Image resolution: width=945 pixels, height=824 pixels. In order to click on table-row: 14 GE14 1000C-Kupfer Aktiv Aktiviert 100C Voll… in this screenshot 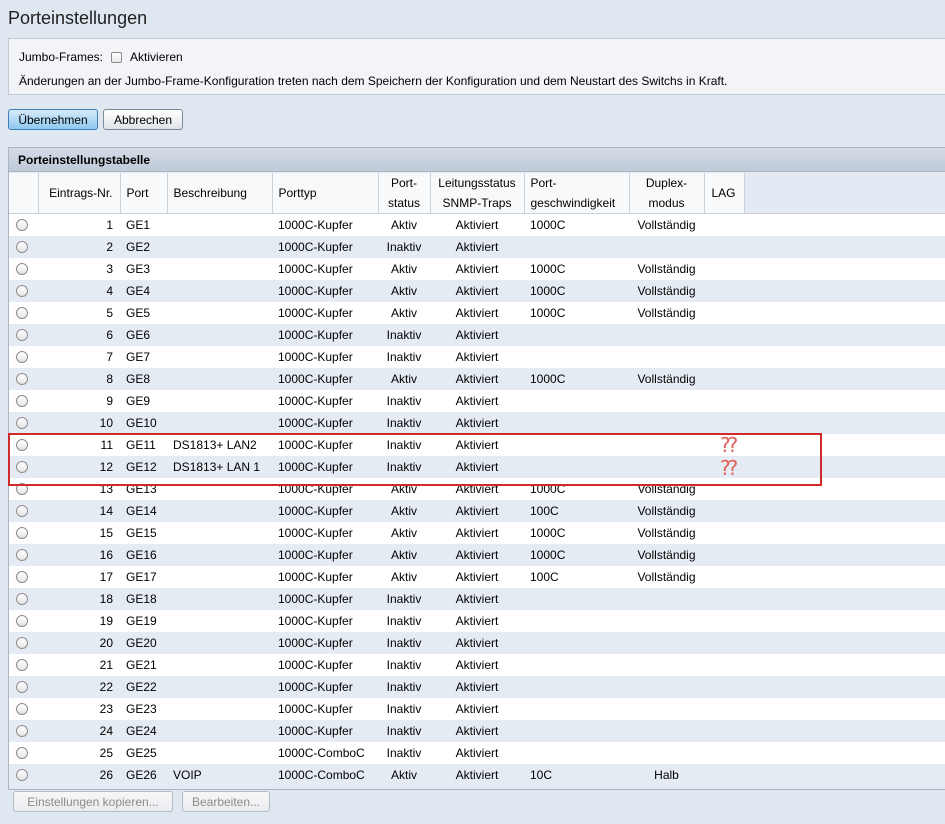, I will do `click(477, 511)`.